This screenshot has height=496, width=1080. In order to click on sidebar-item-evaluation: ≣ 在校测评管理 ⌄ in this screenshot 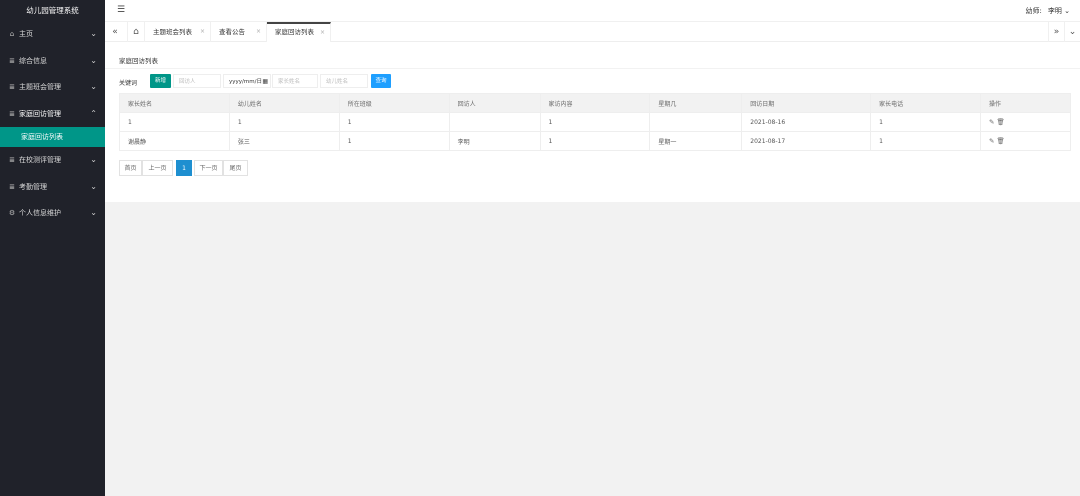, I will do `click(52, 160)`.